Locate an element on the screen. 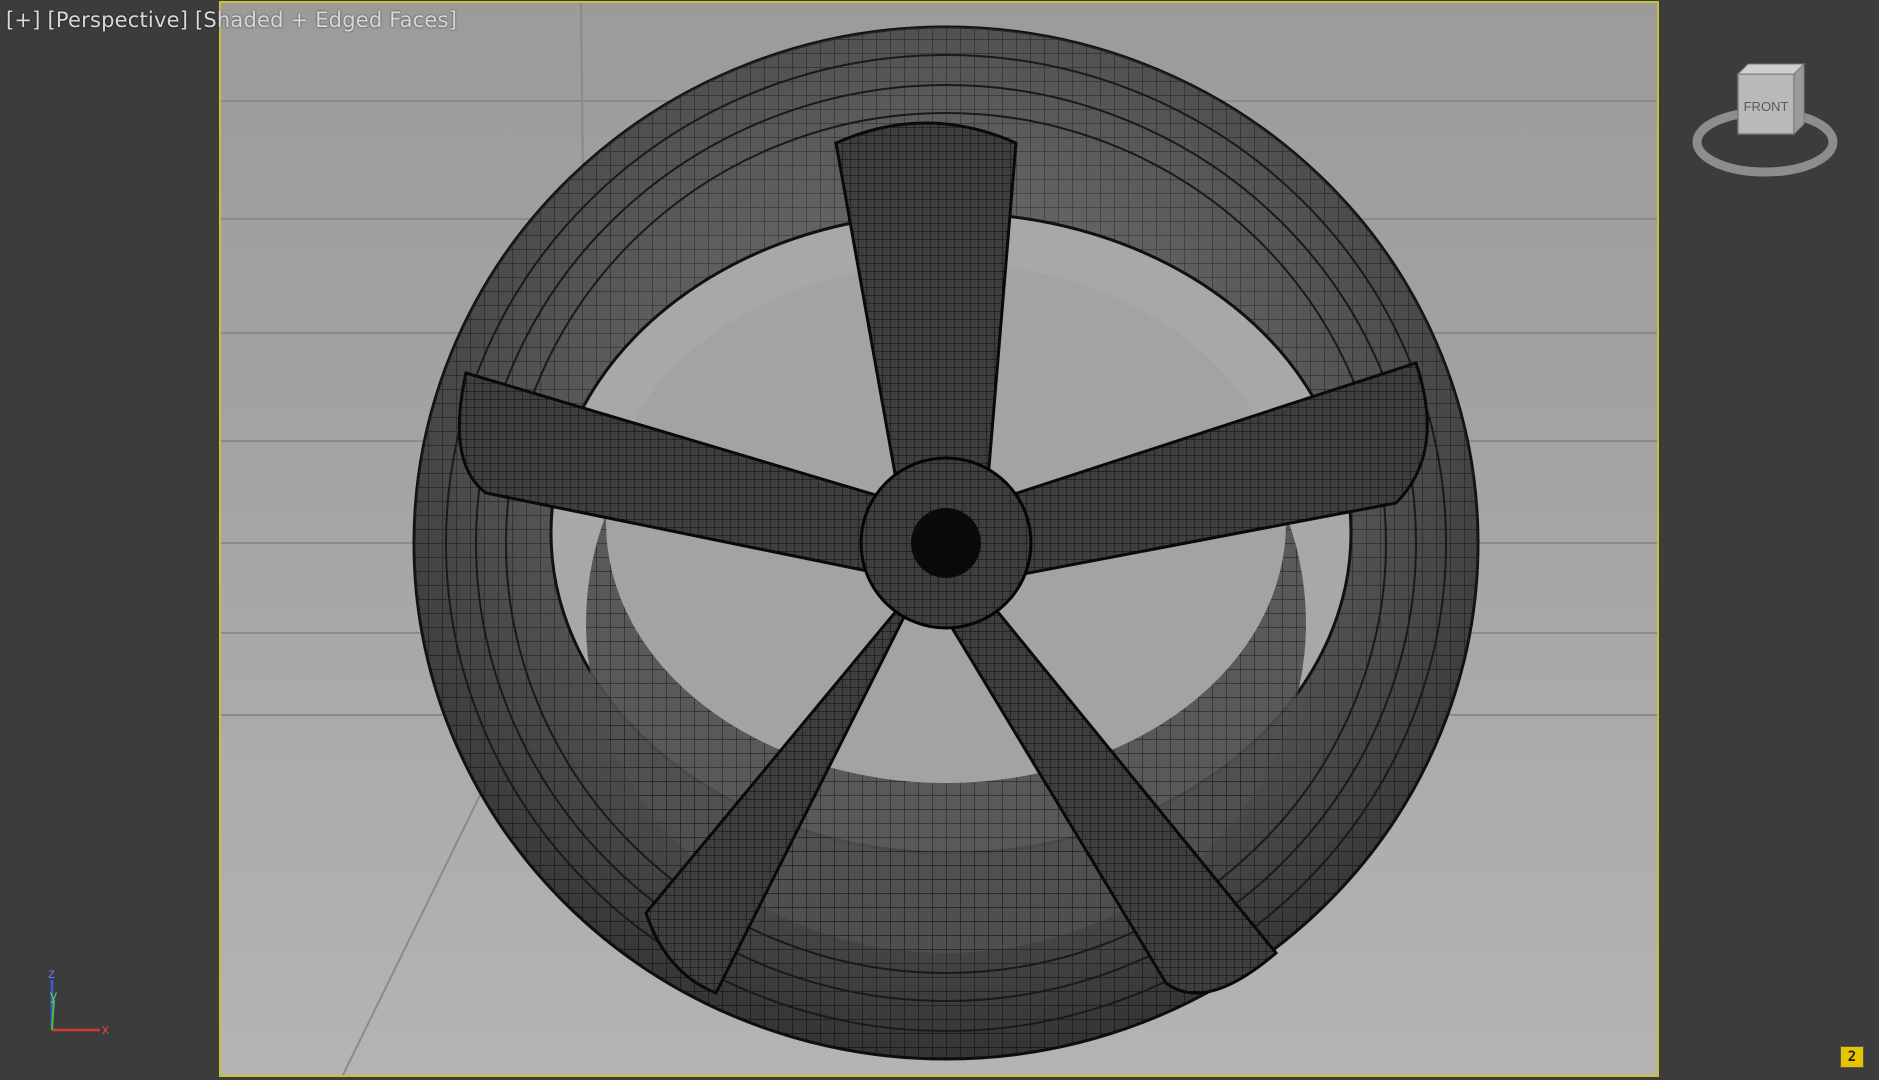 This screenshot has width=1879, height=1080. viewport-menu-perspective: [Perspective] is located at coordinates (117, 20).